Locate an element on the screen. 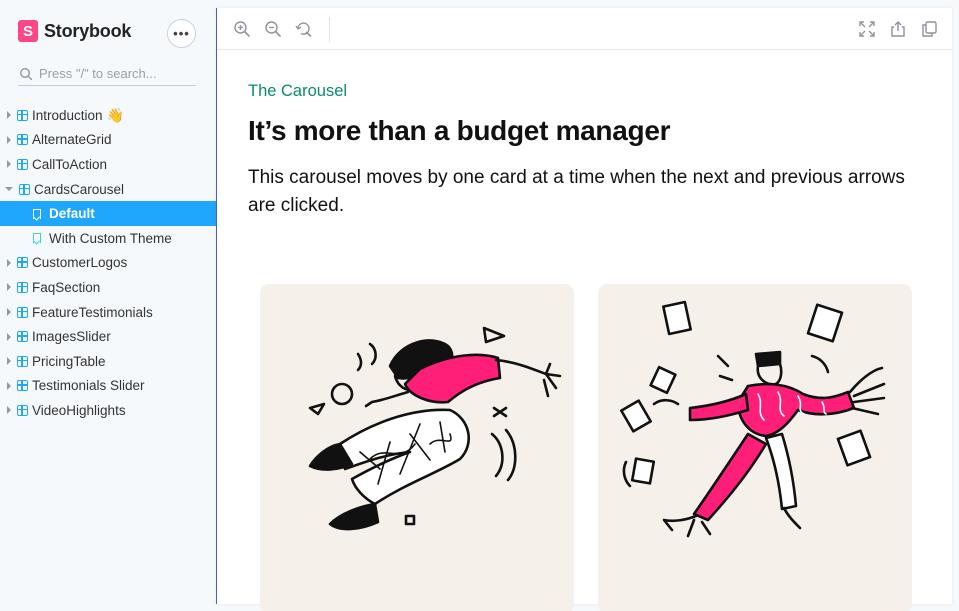 This screenshot has width=959, height=611. storybook-brand: S Storybook is located at coordinates (74, 31).